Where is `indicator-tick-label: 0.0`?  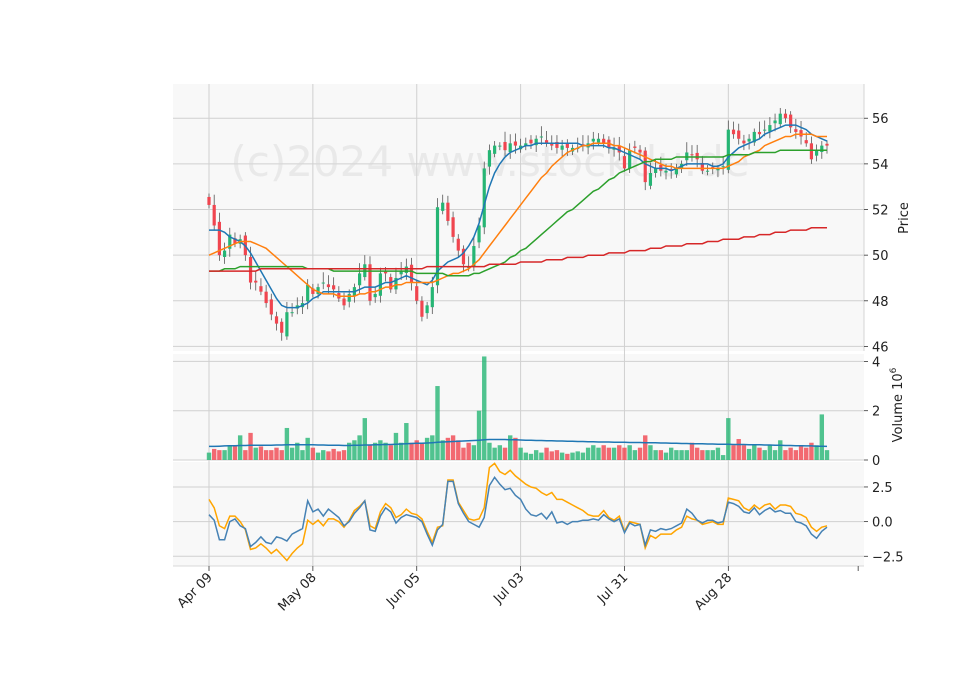
indicator-tick-label: 0.0 is located at coordinates (882, 523).